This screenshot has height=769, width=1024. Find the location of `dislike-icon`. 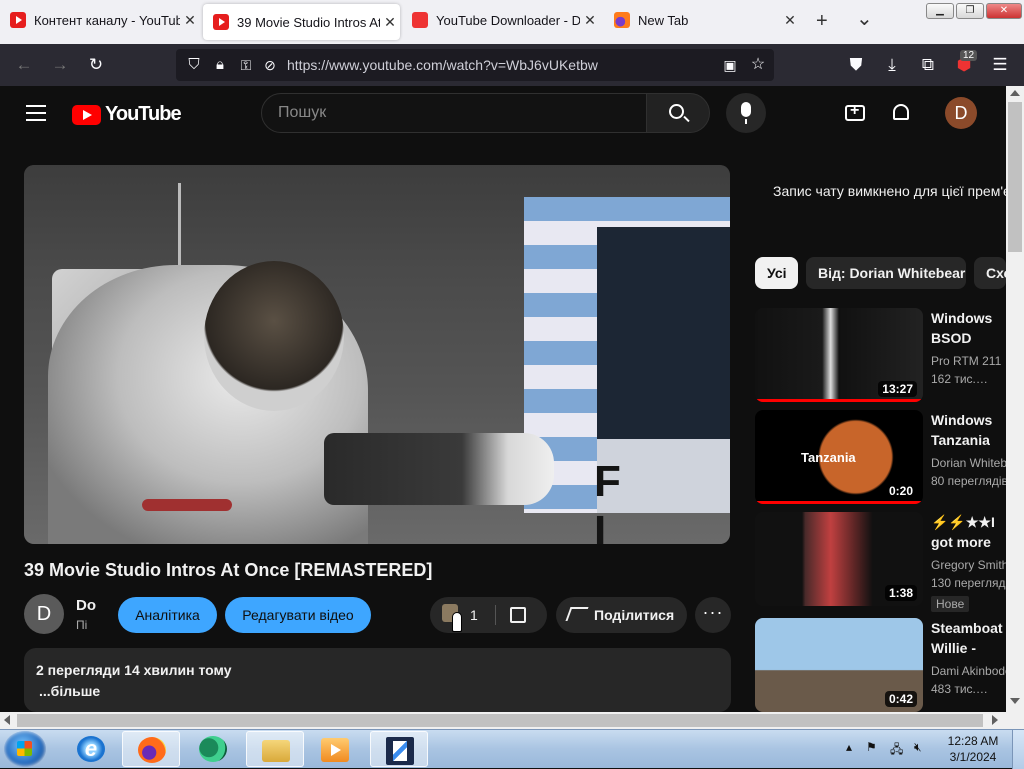

dislike-icon is located at coordinates (518, 615).